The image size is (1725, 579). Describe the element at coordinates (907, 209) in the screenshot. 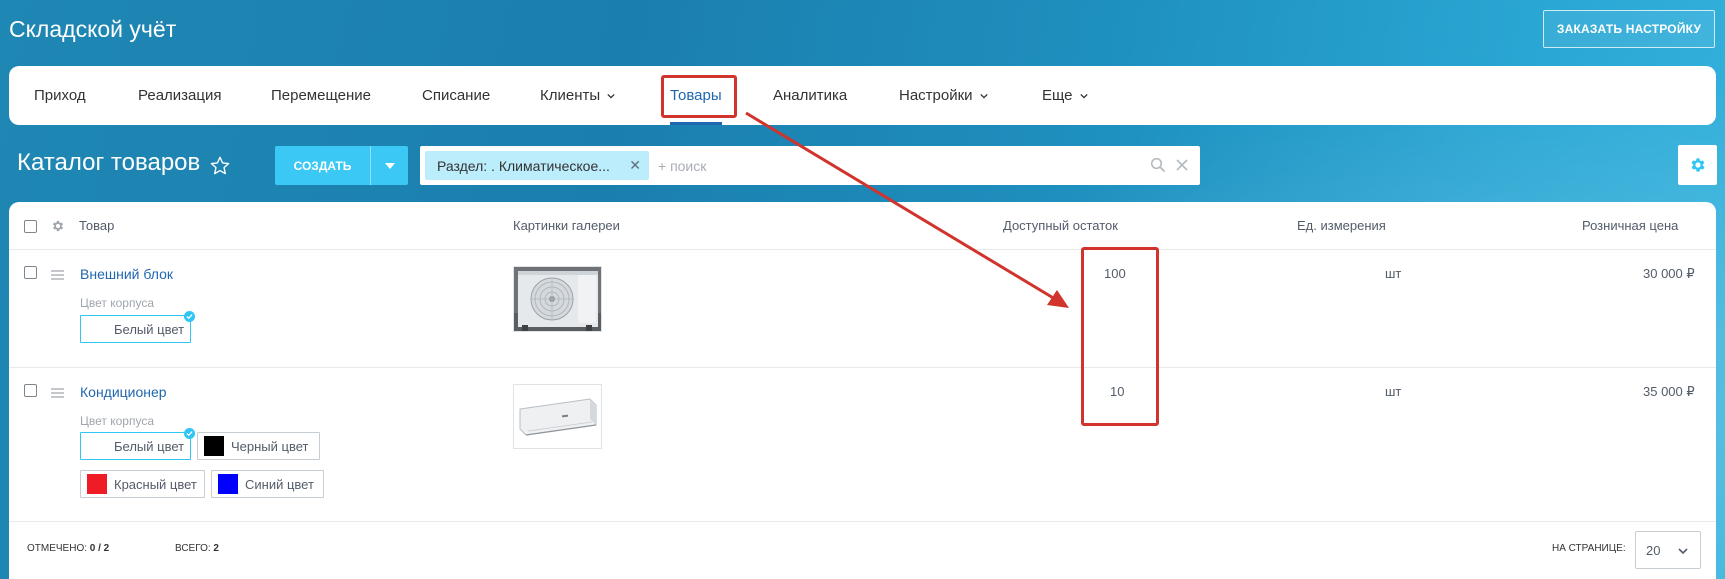

I see `annotation-arrow` at that location.